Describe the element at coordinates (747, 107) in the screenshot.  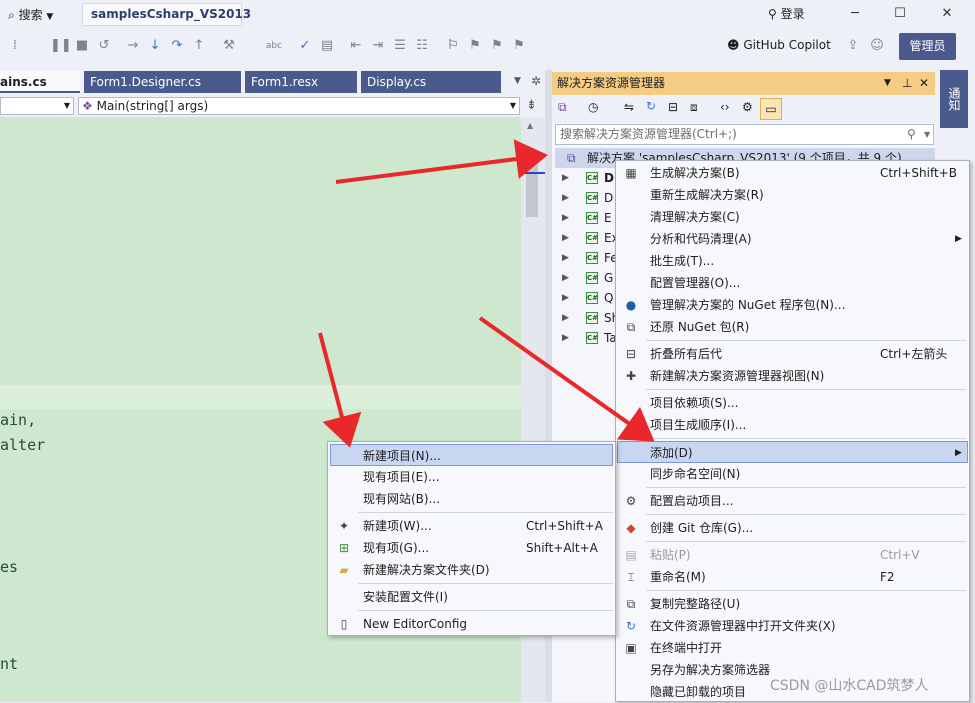
I see `wrench-icon: ⚙` at that location.